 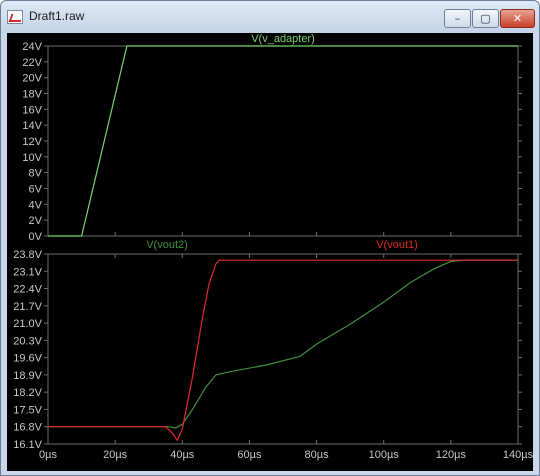 I want to click on close-button: ✕, so click(x=517, y=18).